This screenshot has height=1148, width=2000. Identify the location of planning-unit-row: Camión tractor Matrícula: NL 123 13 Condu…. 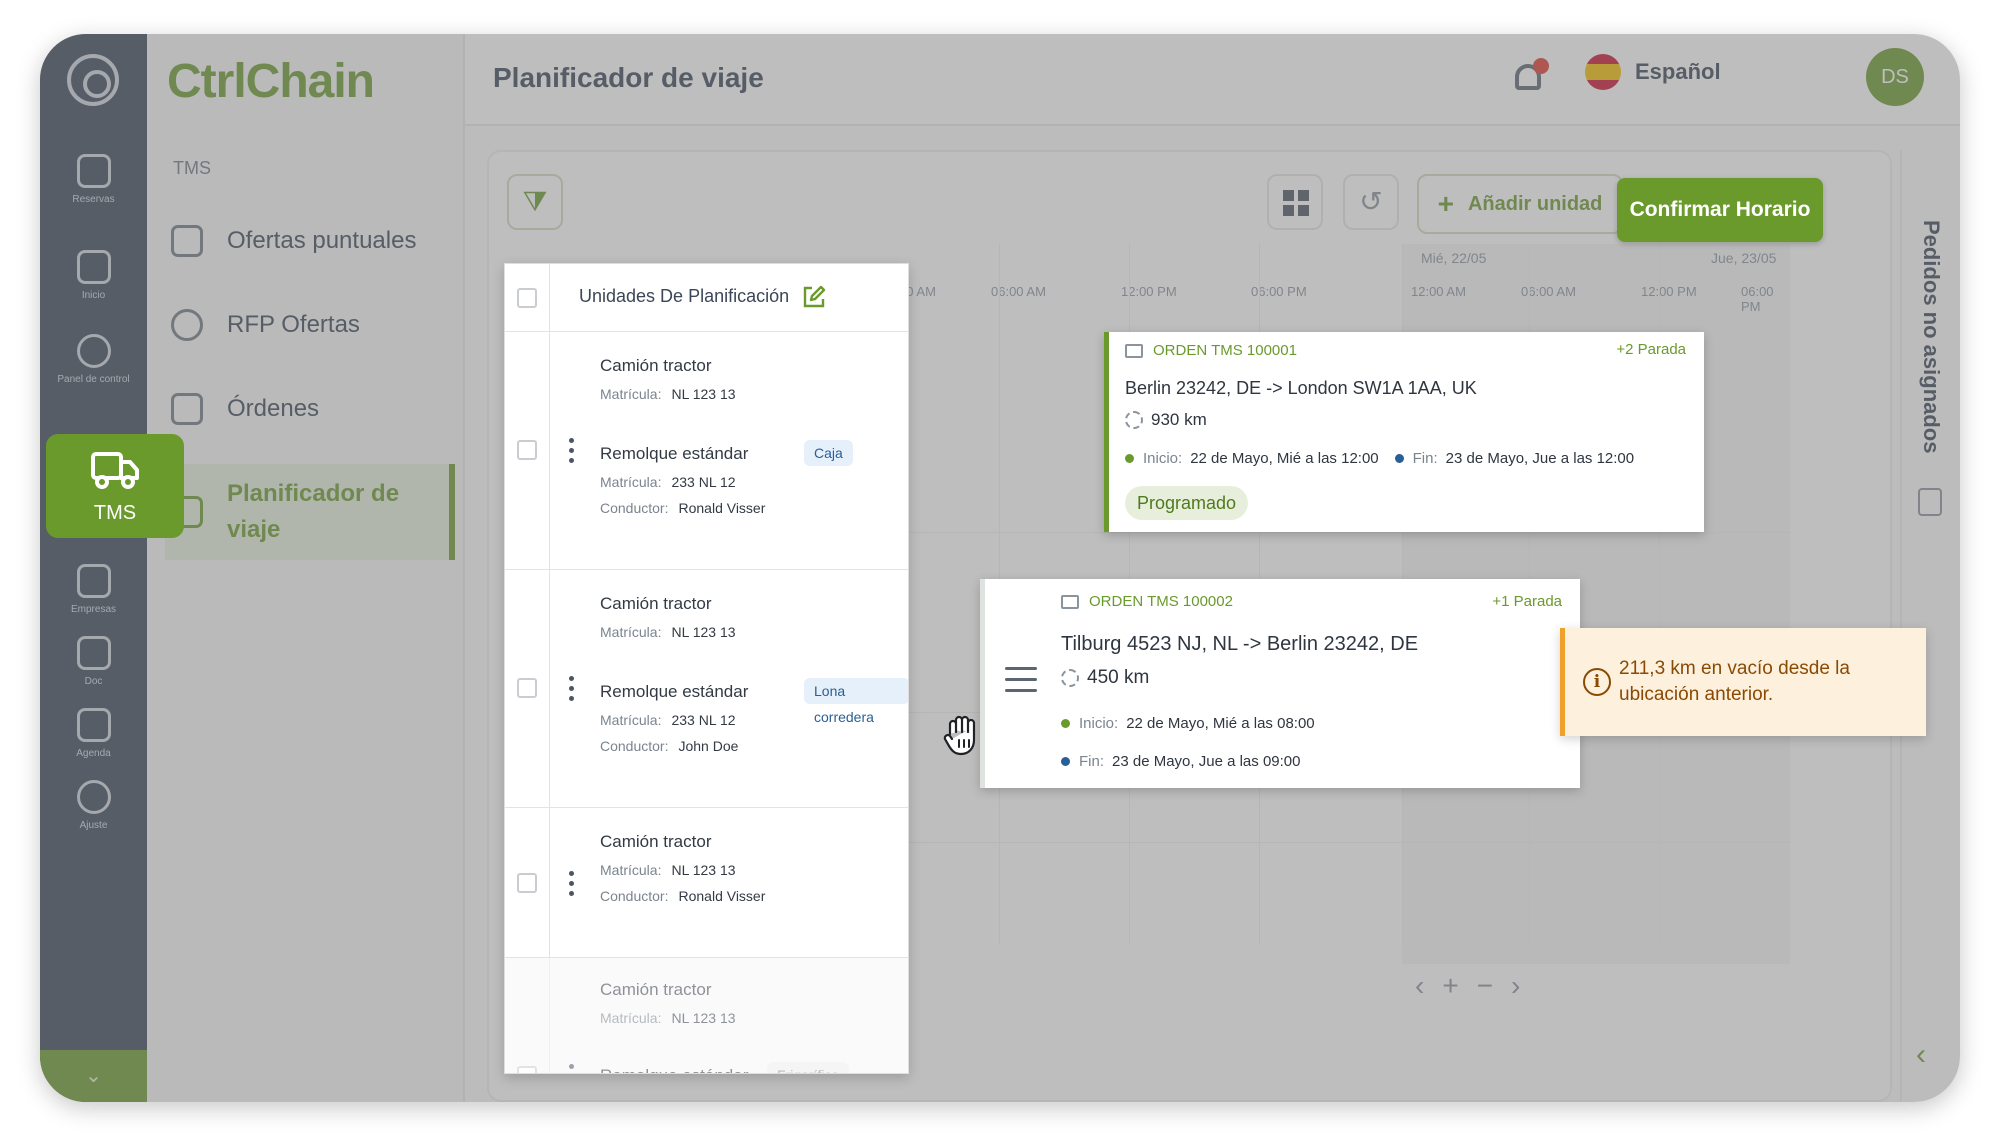
(706, 883).